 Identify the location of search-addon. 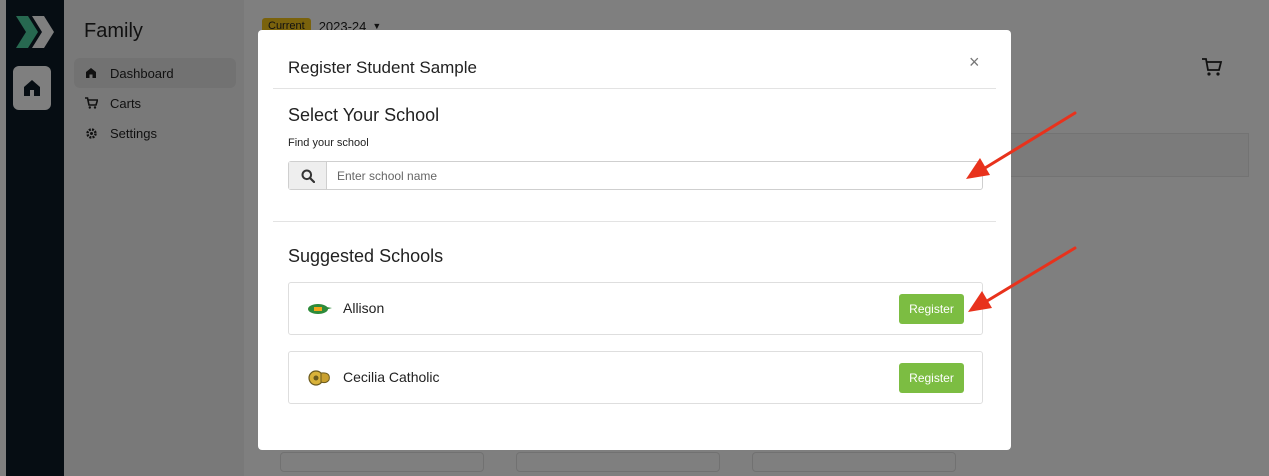
(308, 175).